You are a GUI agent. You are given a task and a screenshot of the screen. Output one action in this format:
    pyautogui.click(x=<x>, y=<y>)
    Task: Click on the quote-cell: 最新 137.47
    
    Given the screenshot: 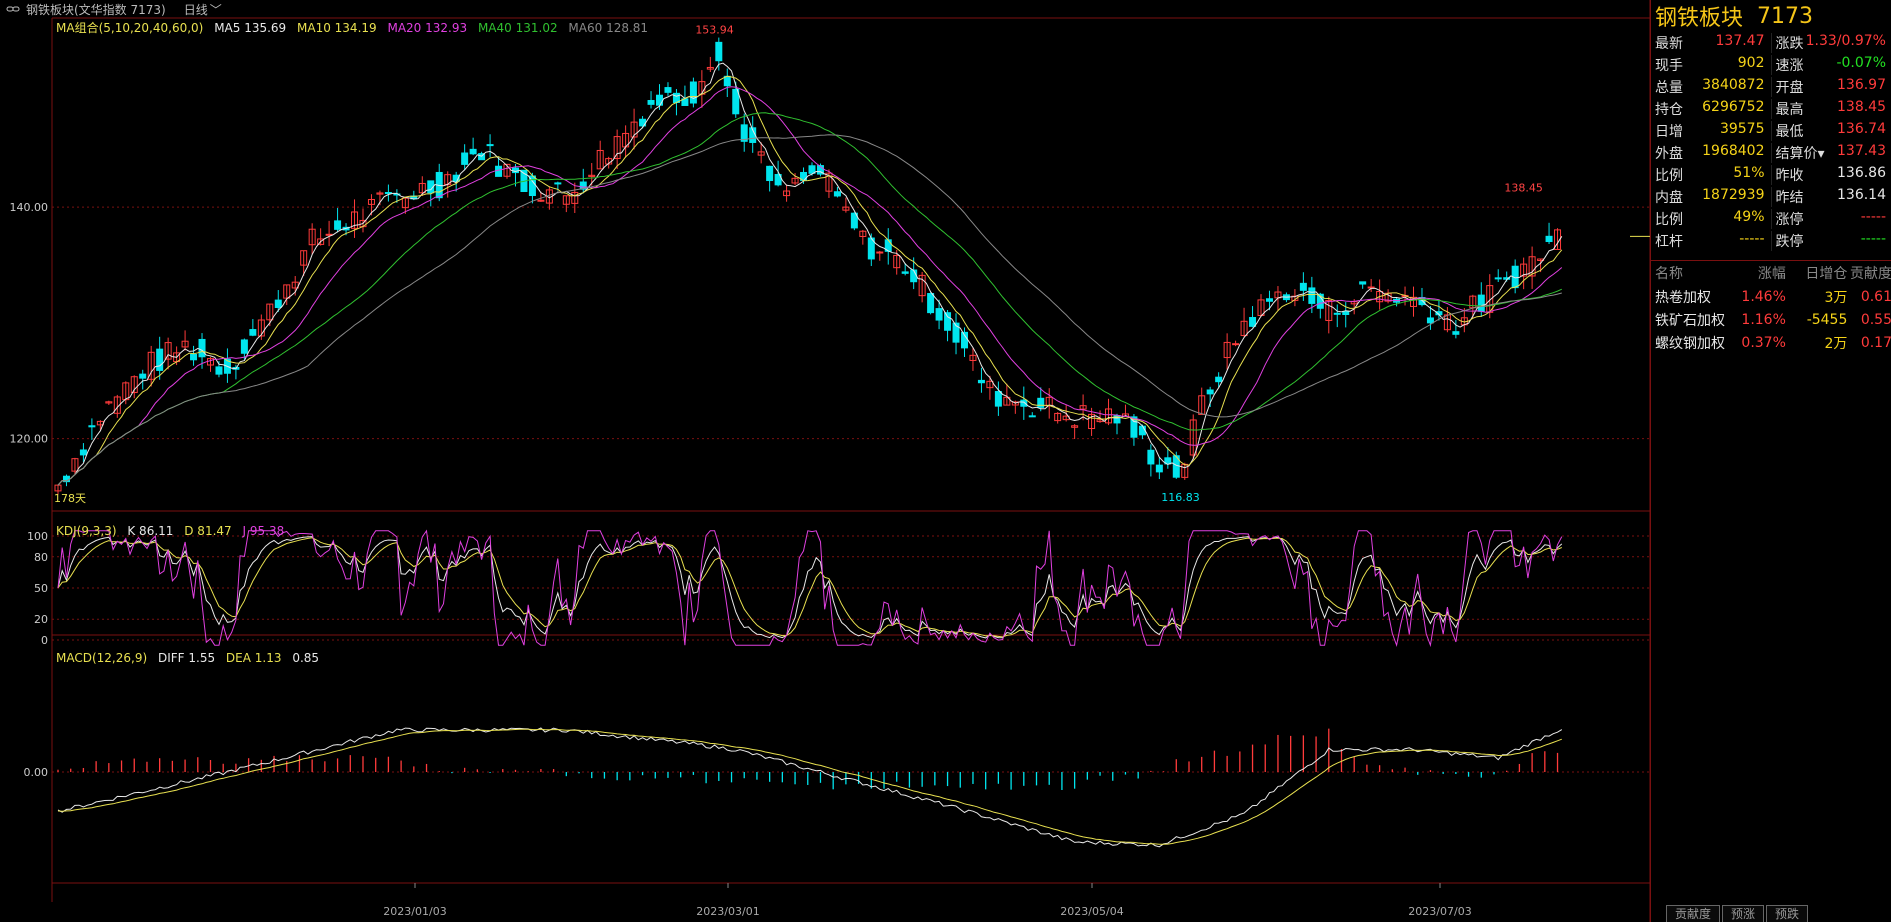 What is the action you would take?
    pyautogui.click(x=1711, y=43)
    